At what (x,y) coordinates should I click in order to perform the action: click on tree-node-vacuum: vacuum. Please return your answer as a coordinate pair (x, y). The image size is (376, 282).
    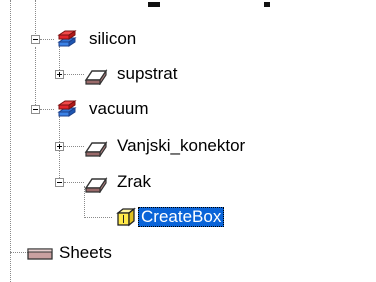
    Looking at the image, I should click on (104, 109).